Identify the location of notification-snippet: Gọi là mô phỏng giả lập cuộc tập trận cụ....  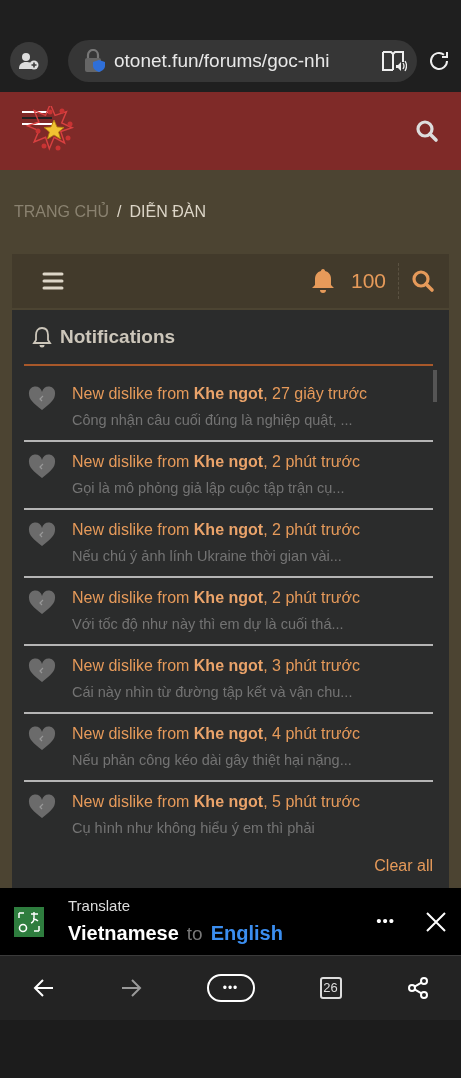
(209, 488).